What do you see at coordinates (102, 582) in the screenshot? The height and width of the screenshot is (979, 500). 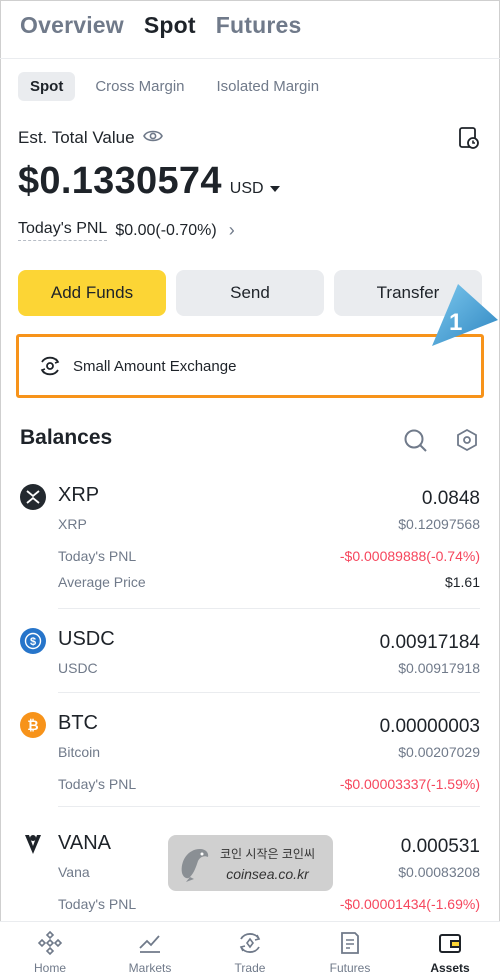 I see `coin-avg-label: Average Price` at bounding box center [102, 582].